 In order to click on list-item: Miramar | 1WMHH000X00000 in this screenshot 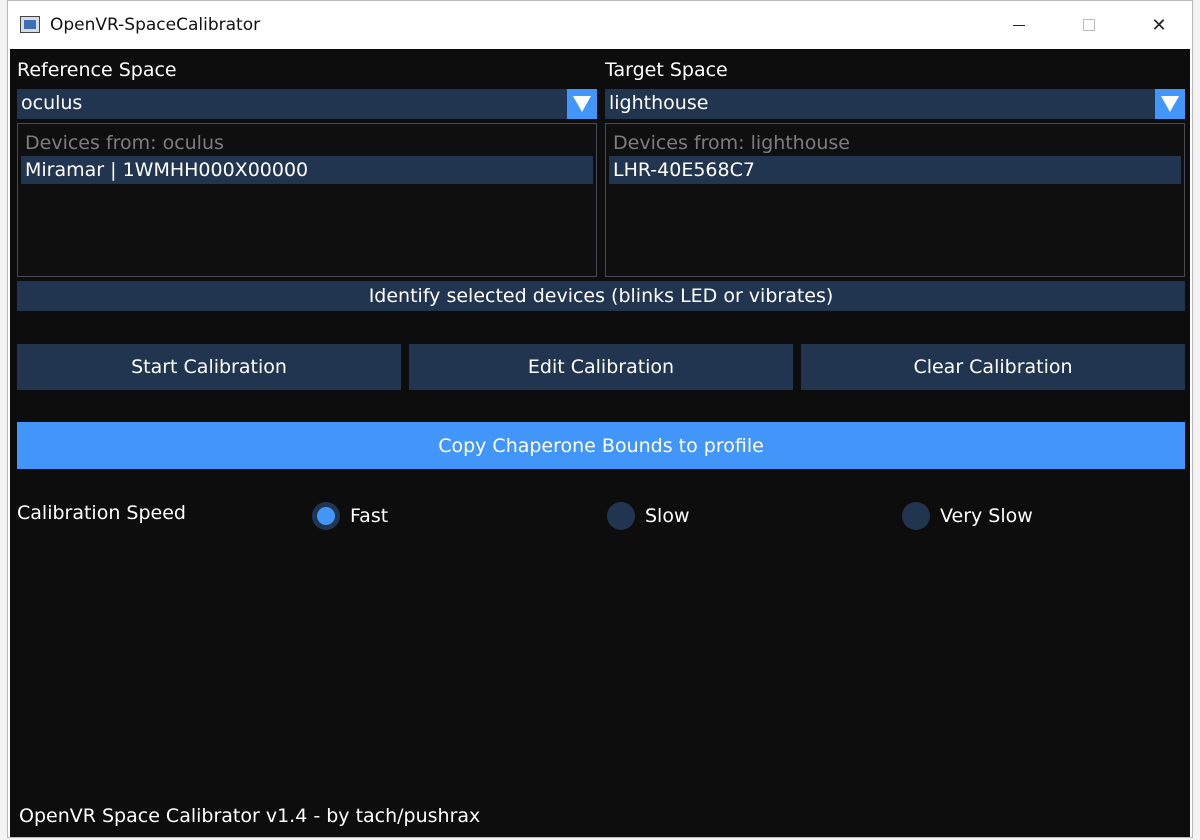, I will do `click(307, 170)`.